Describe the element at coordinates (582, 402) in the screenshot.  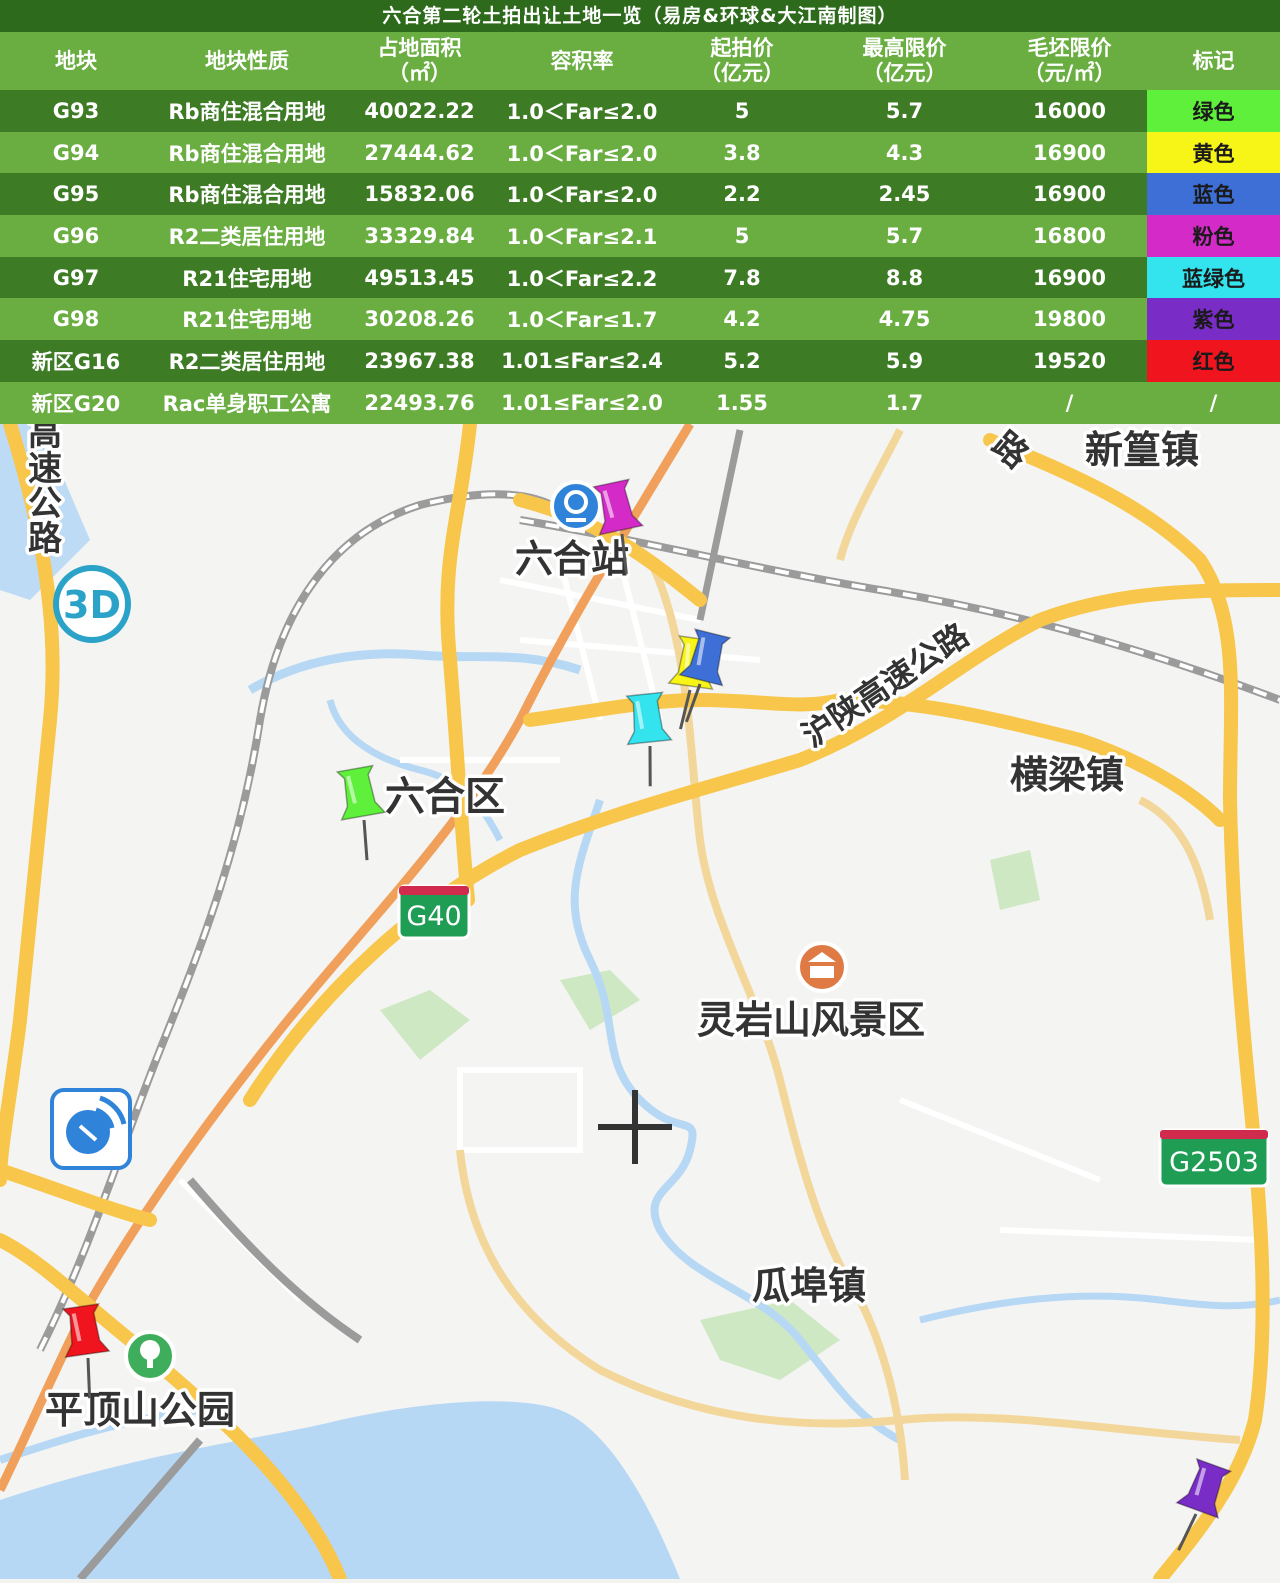
I see `cell-far: 1.01≤Far≤2.0` at that location.